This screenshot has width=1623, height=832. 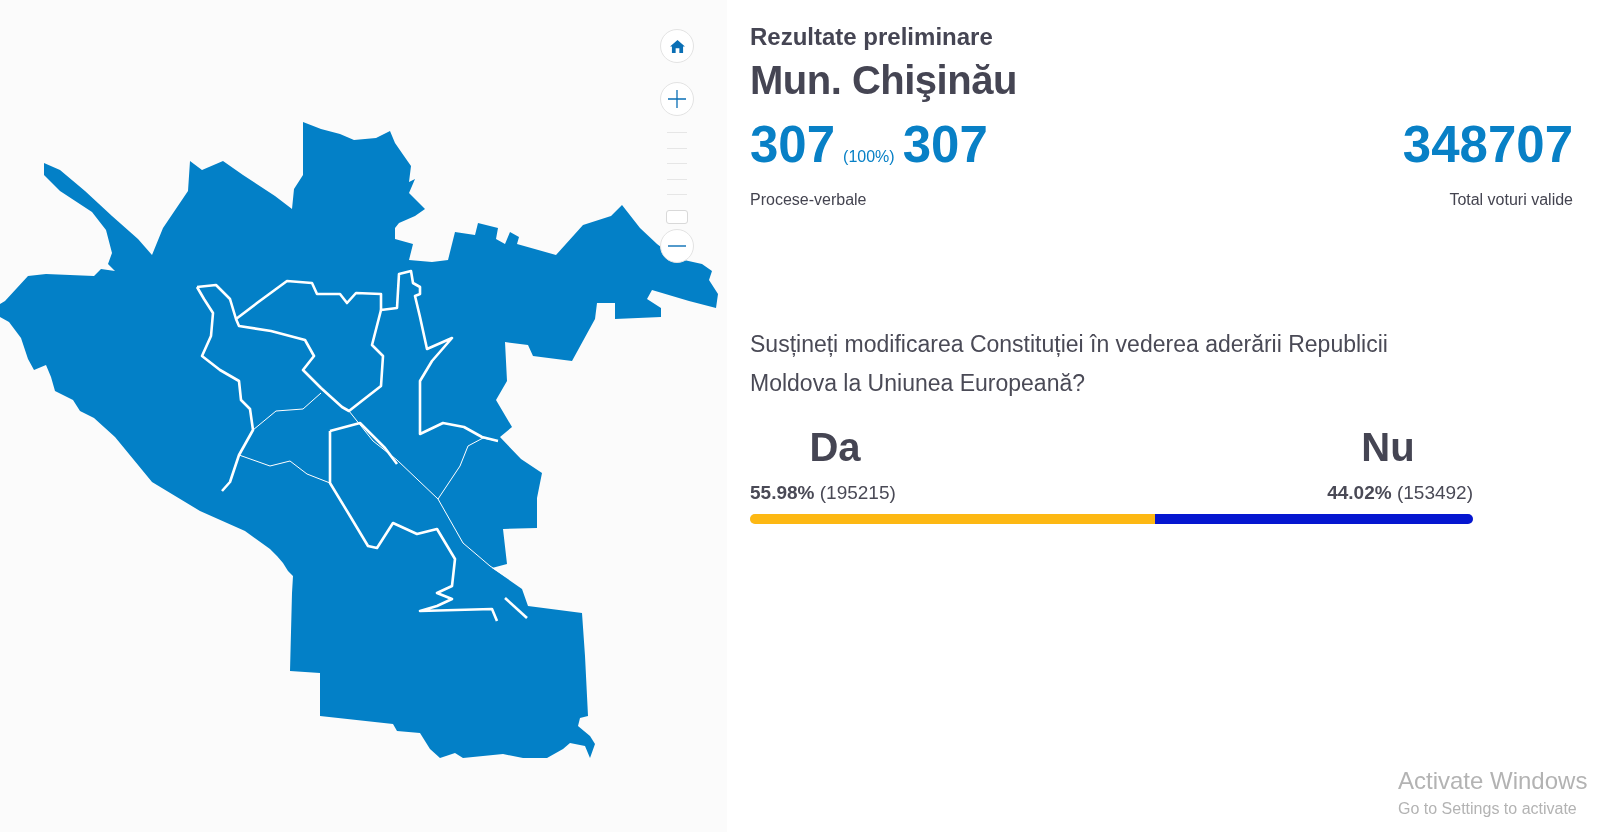 I want to click on results-subtitle: Rezultate preliminare, so click(x=872, y=37).